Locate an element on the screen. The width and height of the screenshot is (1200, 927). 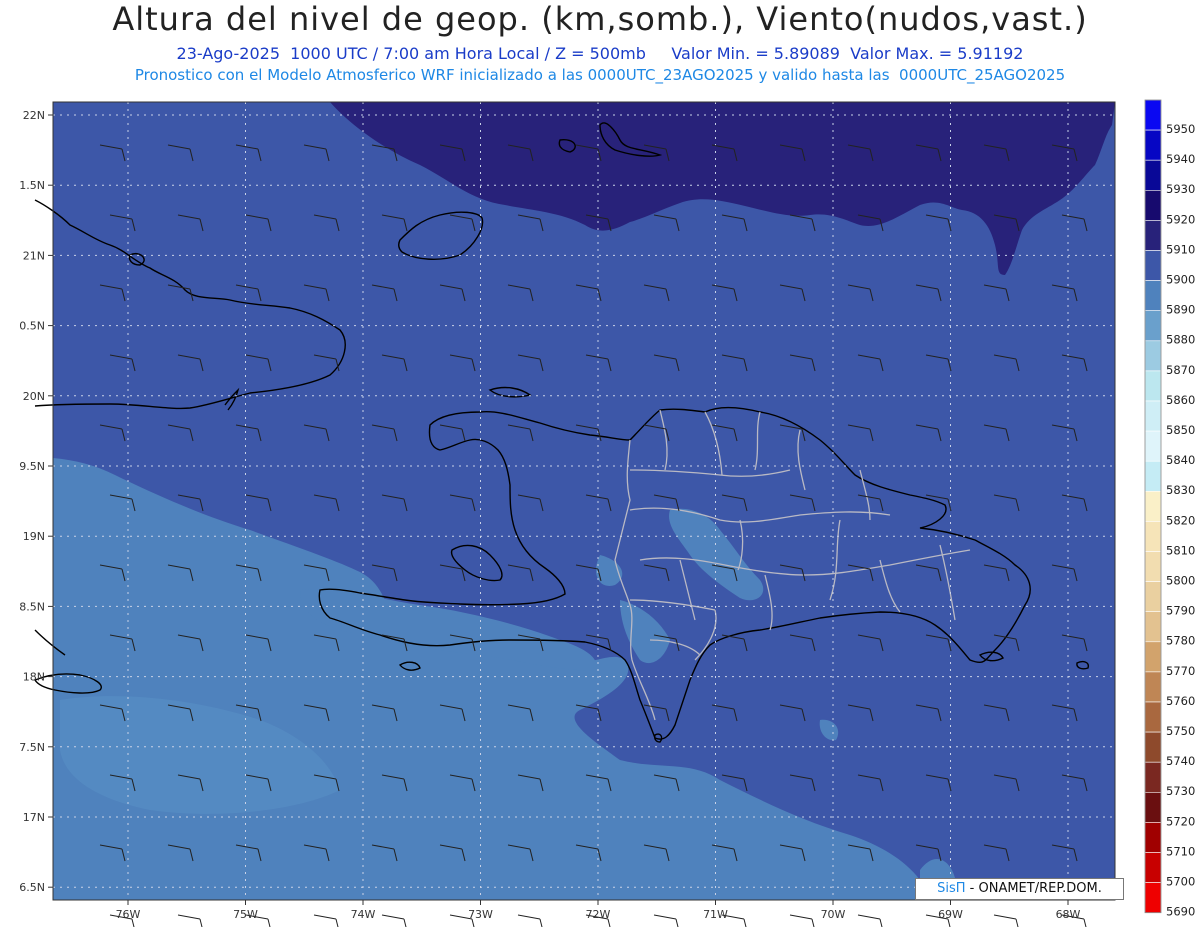
colorbar-label: 5720 is located at coordinates (1180, 821).